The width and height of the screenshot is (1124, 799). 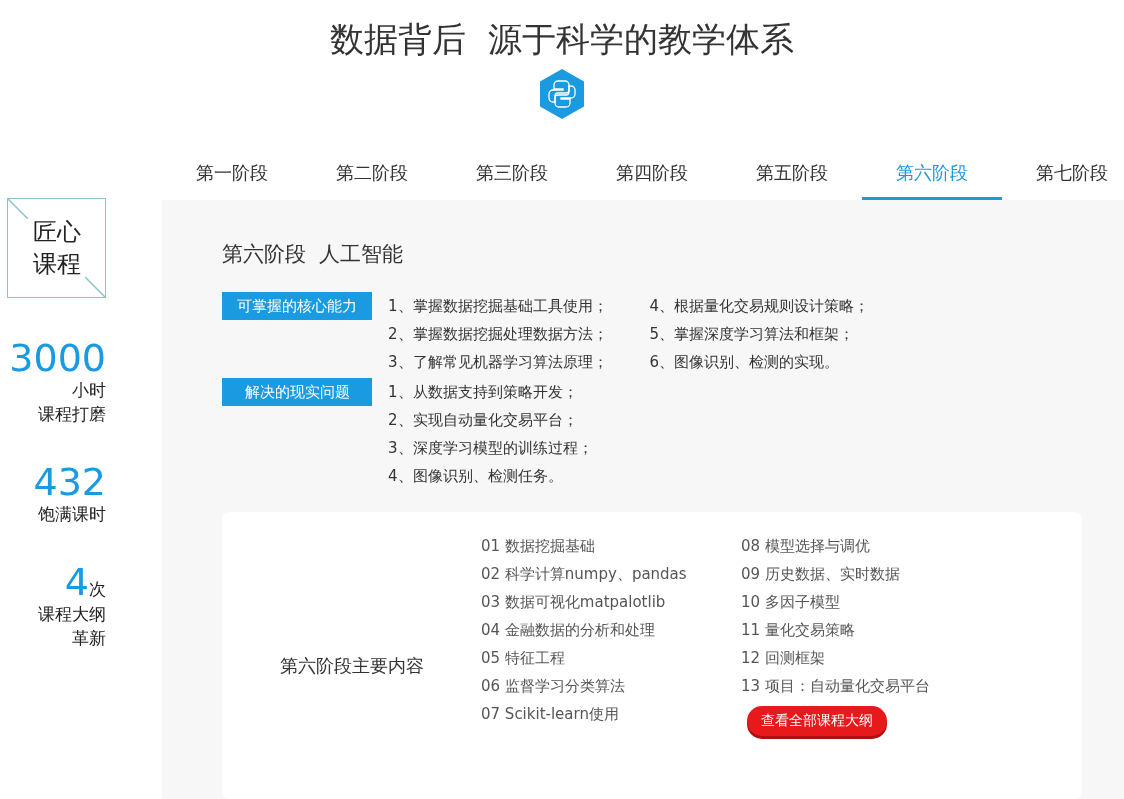 What do you see at coordinates (752, 334) in the screenshot?
I see `list-item: 5、掌握深度学习算法和框架；` at bounding box center [752, 334].